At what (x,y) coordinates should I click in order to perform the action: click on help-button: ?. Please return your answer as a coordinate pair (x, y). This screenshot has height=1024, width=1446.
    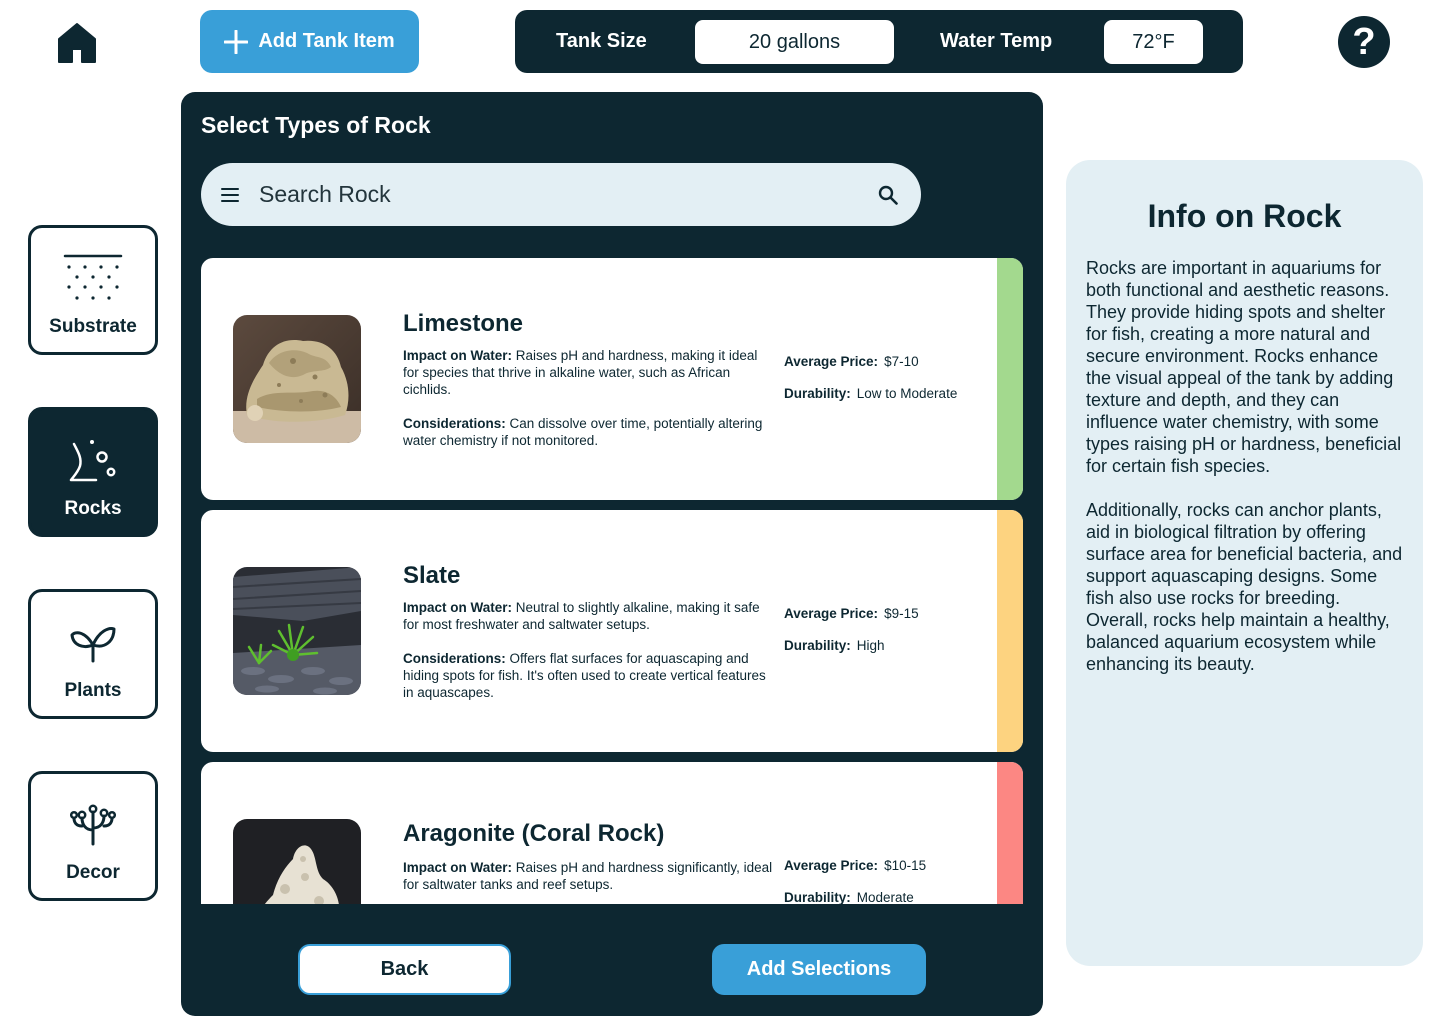
    Looking at the image, I should click on (1364, 42).